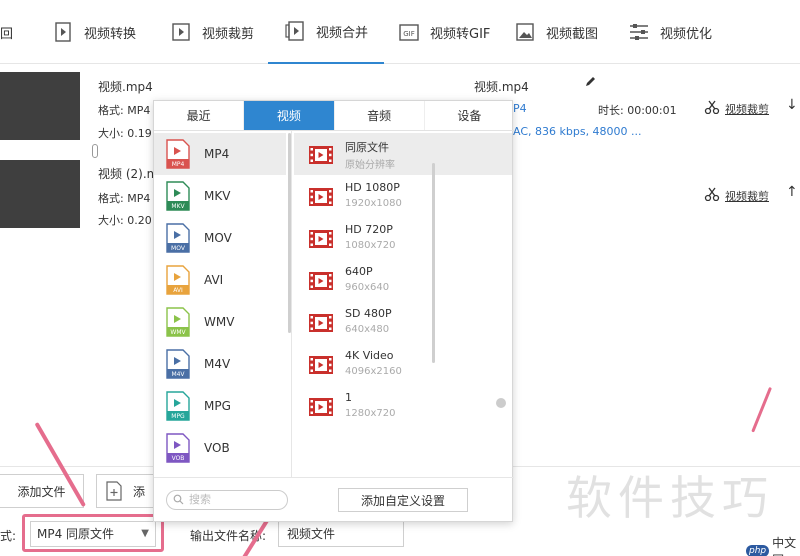  Describe the element at coordinates (95, 151) in the screenshot. I see `row-divider-handle` at that location.